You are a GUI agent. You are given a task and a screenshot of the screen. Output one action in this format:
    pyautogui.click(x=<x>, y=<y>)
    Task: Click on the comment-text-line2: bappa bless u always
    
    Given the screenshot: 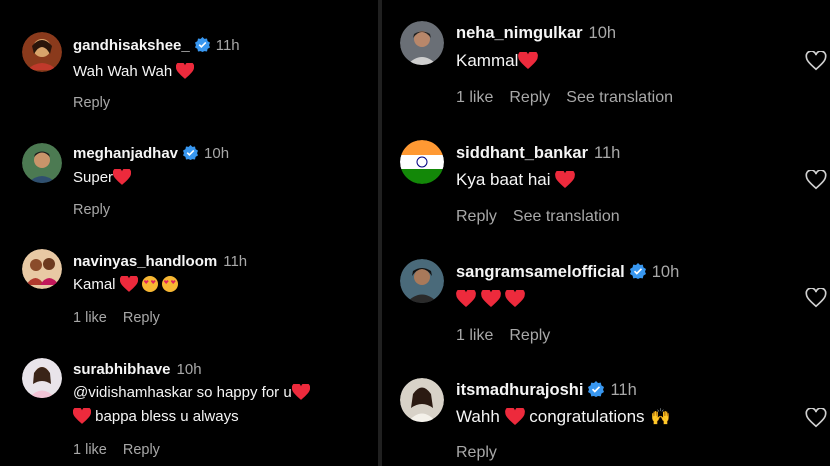 What is the action you would take?
    pyautogui.click(x=155, y=418)
    